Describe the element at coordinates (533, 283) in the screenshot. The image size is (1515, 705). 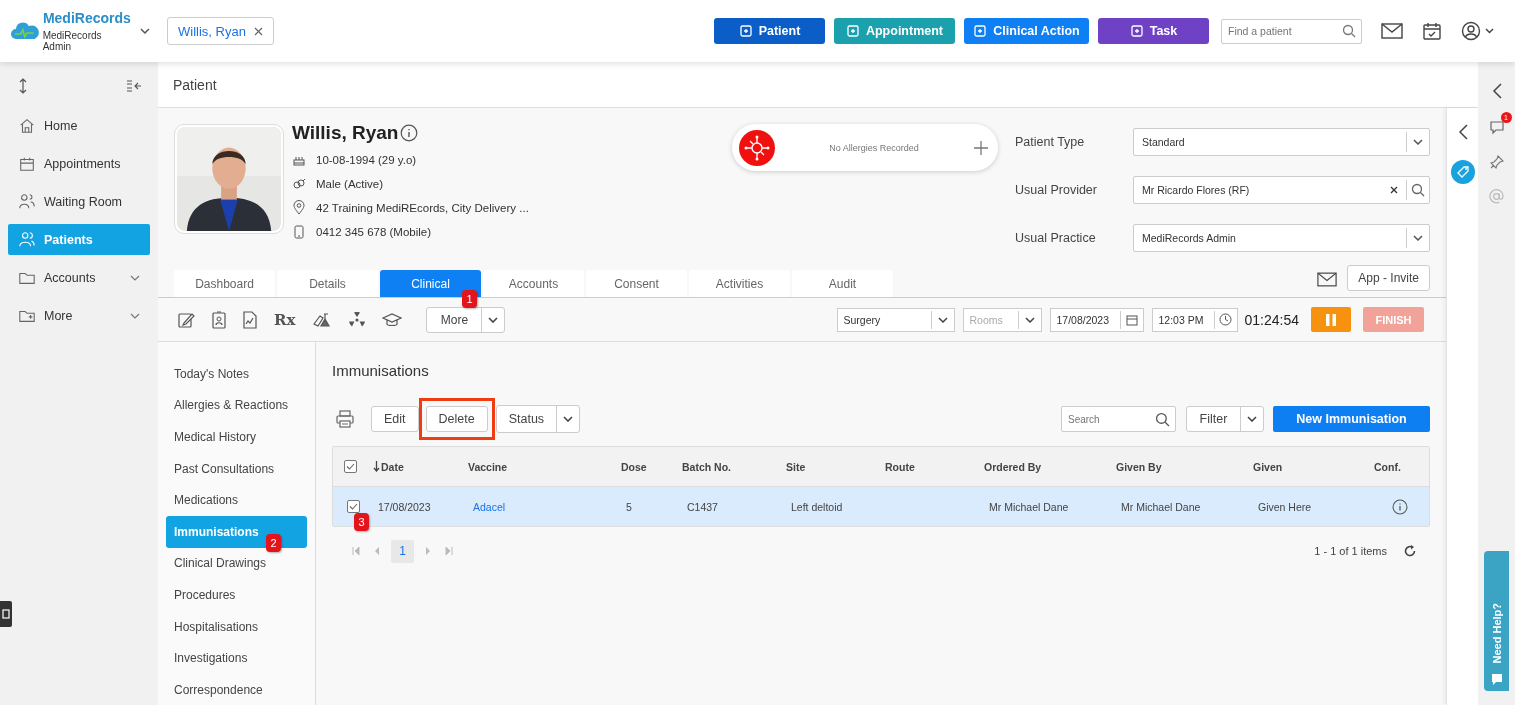
I see `tab: Accounts` at that location.